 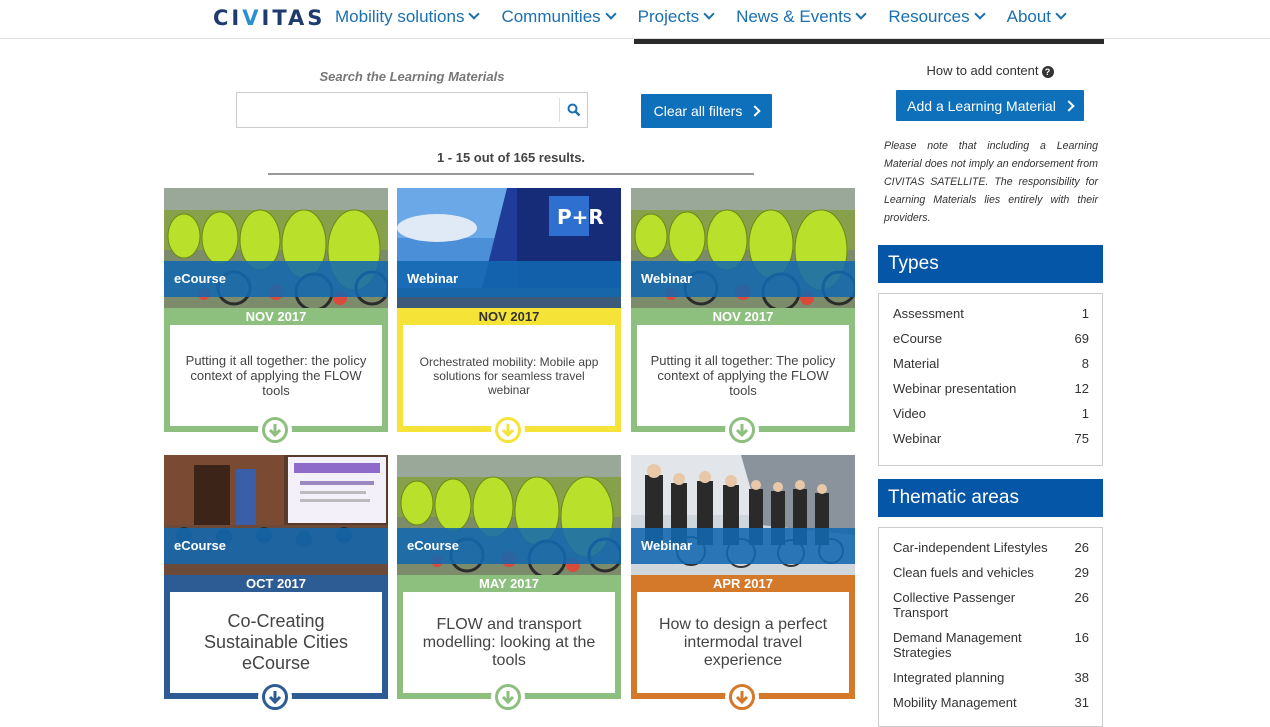 I want to click on filter-count: 1, so click(x=1085, y=413).